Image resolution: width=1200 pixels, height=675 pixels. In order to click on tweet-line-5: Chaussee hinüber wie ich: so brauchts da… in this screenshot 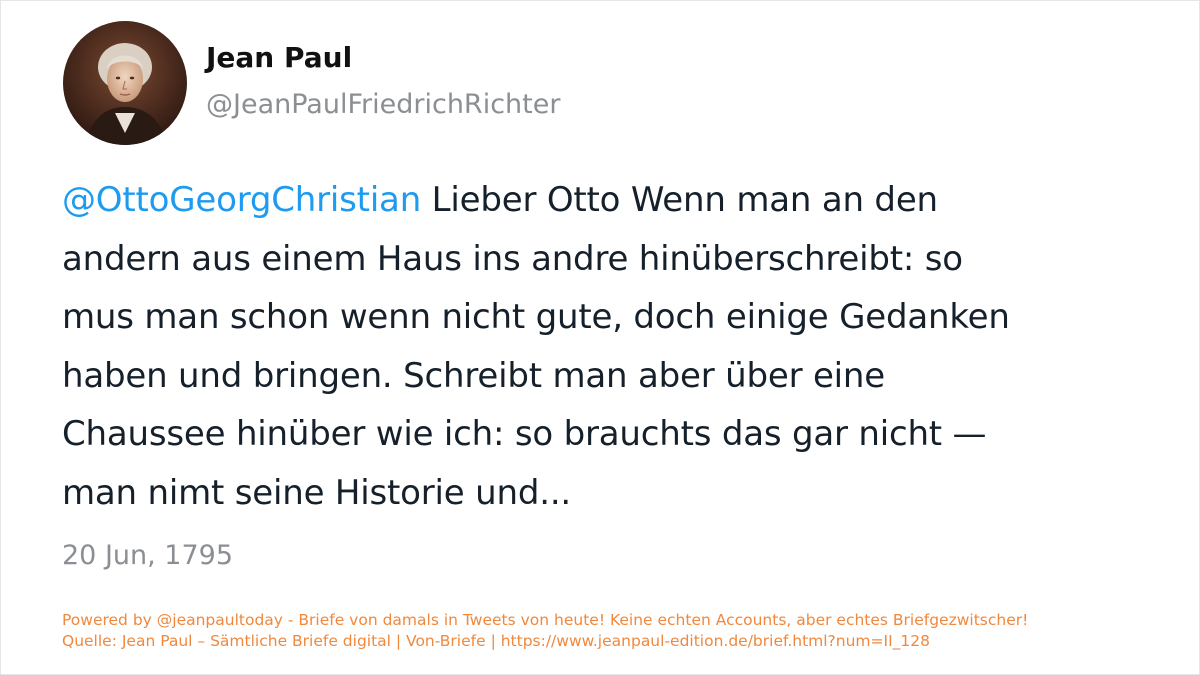, I will do `click(524, 434)`.